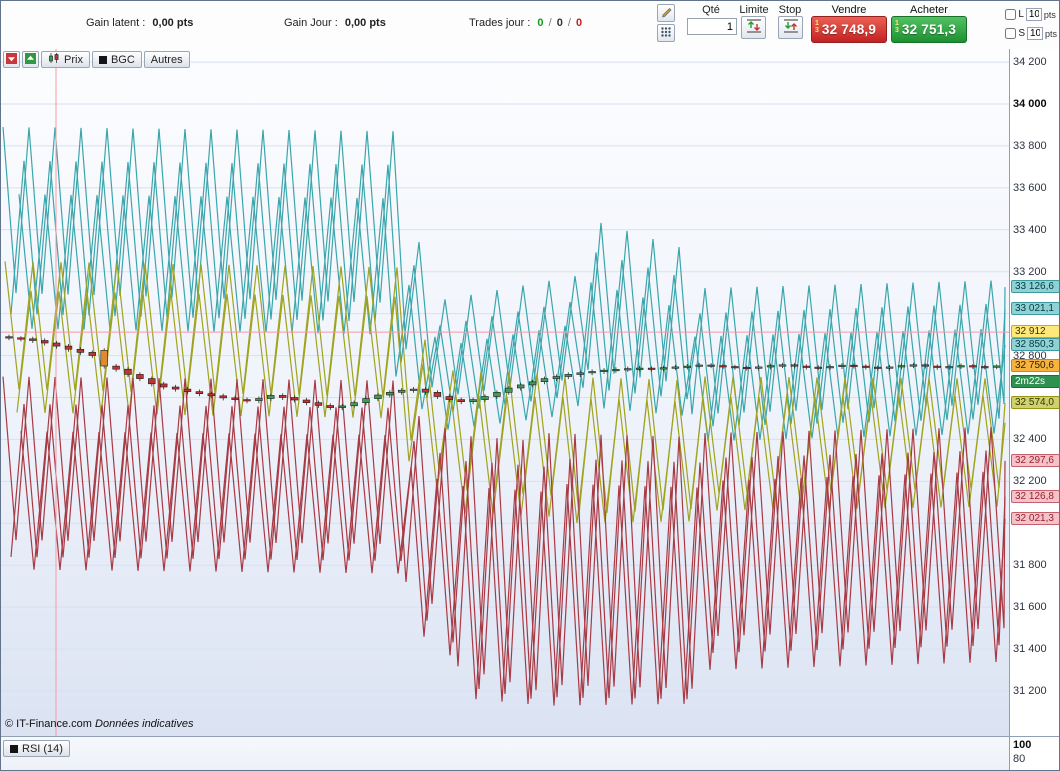 The height and width of the screenshot is (771, 1060). I want to click on alert-level-chip: 32 912, so click(1035, 331).